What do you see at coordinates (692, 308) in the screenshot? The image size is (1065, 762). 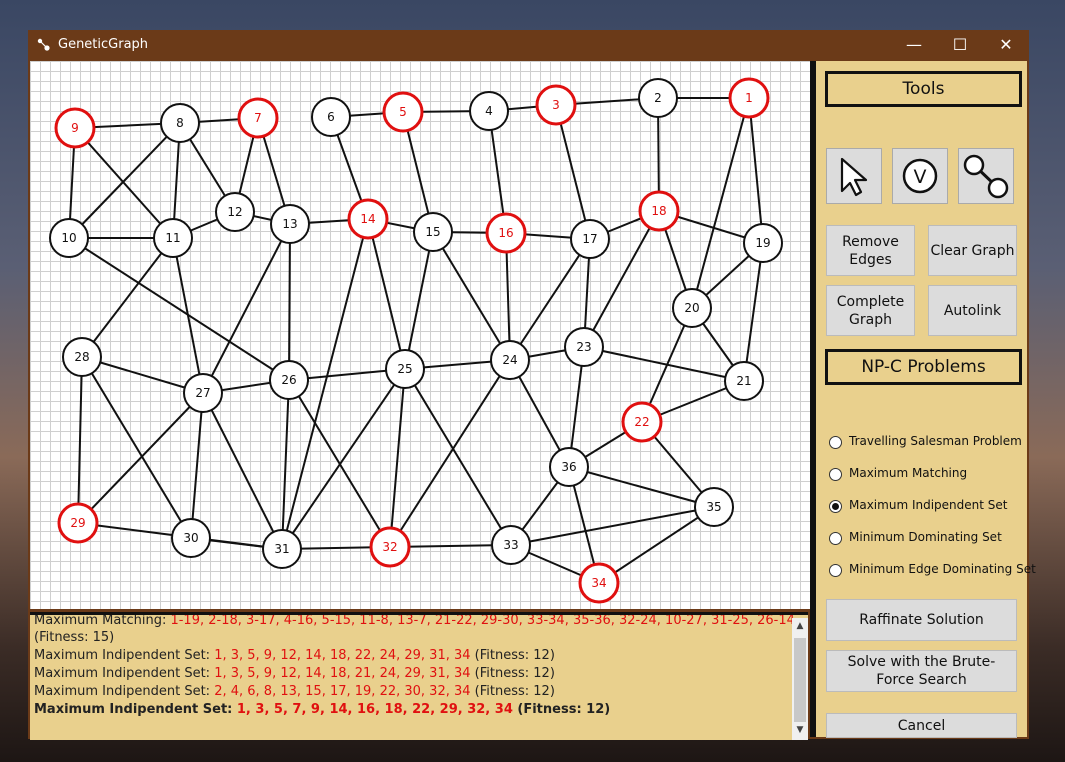 I see `graph-node-20: 20` at bounding box center [692, 308].